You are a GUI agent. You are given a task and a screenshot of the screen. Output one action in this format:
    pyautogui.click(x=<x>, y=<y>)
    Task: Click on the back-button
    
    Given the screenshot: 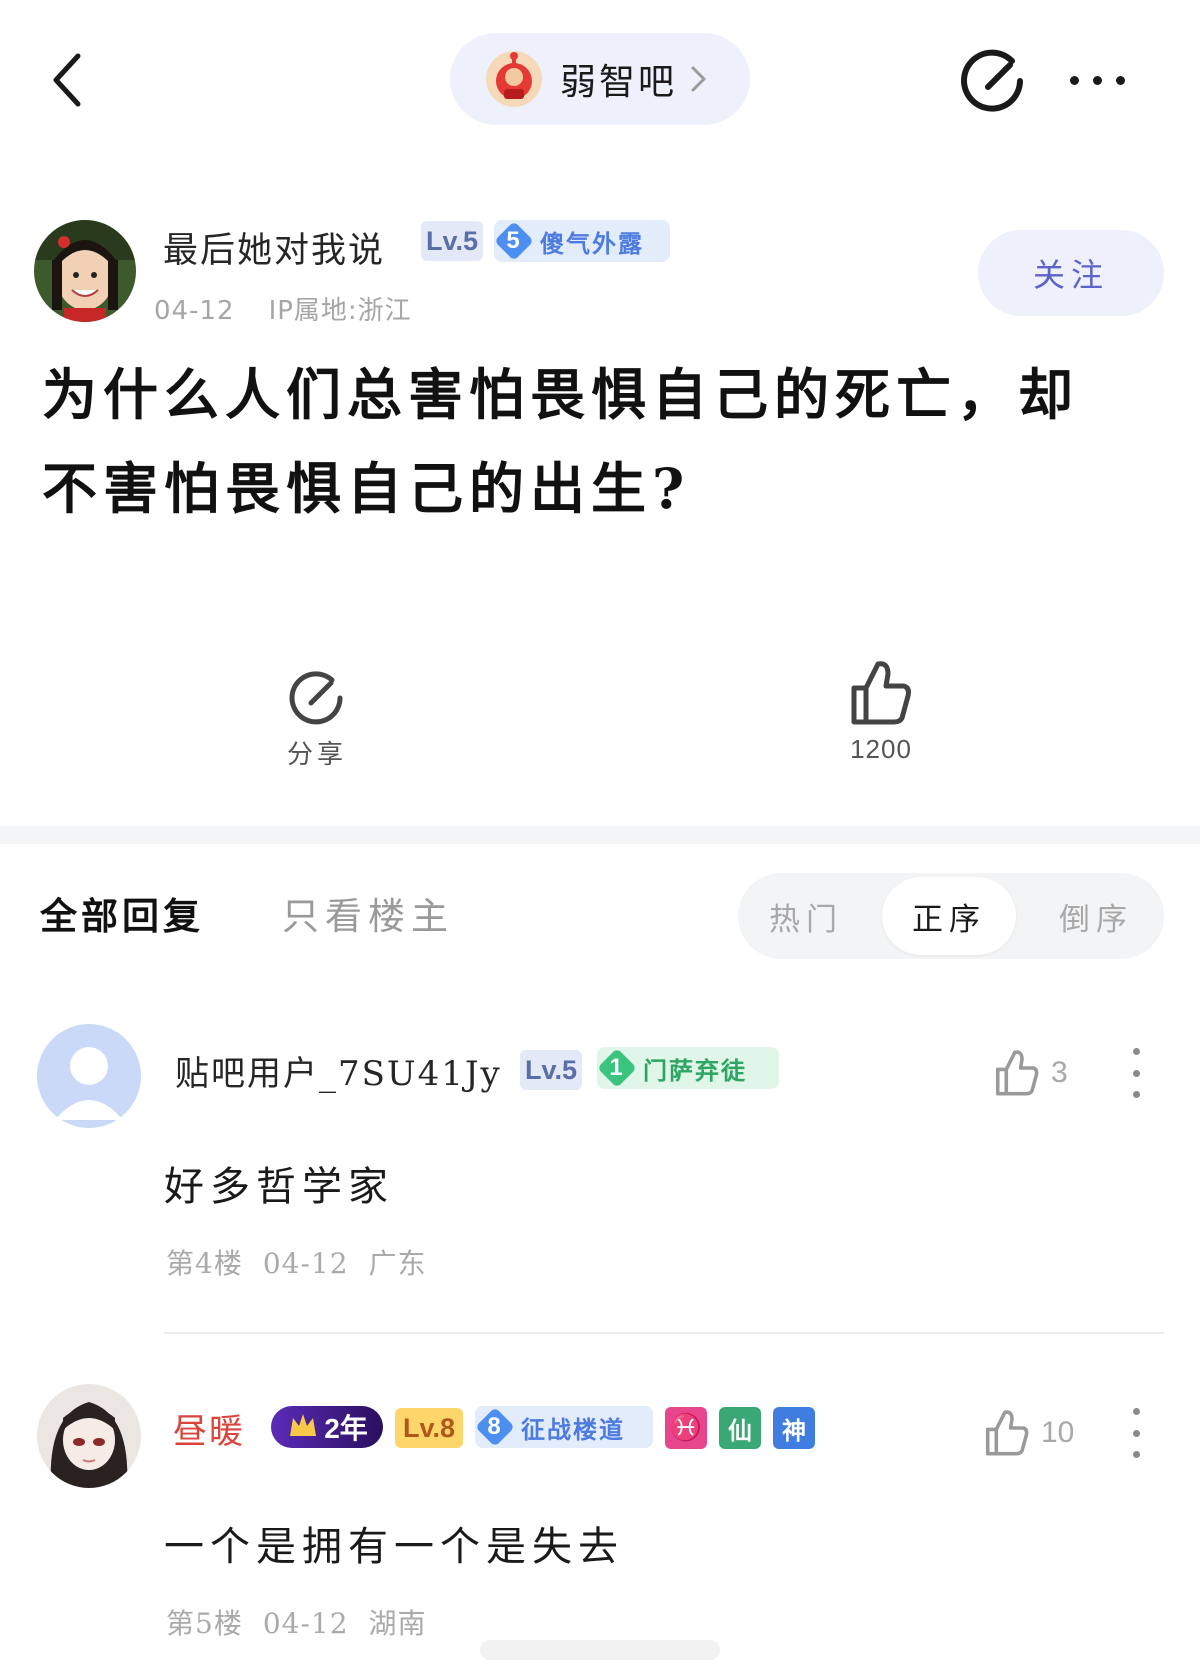 What is the action you would take?
    pyautogui.click(x=70, y=80)
    